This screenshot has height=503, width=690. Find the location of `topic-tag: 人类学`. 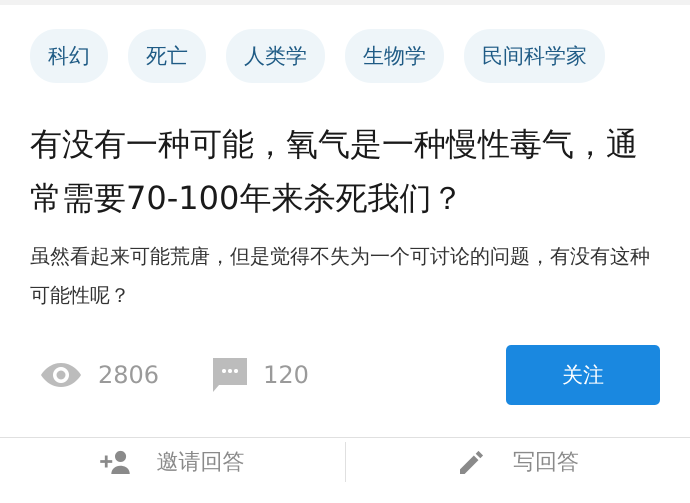

topic-tag: 人类学 is located at coordinates (275, 56).